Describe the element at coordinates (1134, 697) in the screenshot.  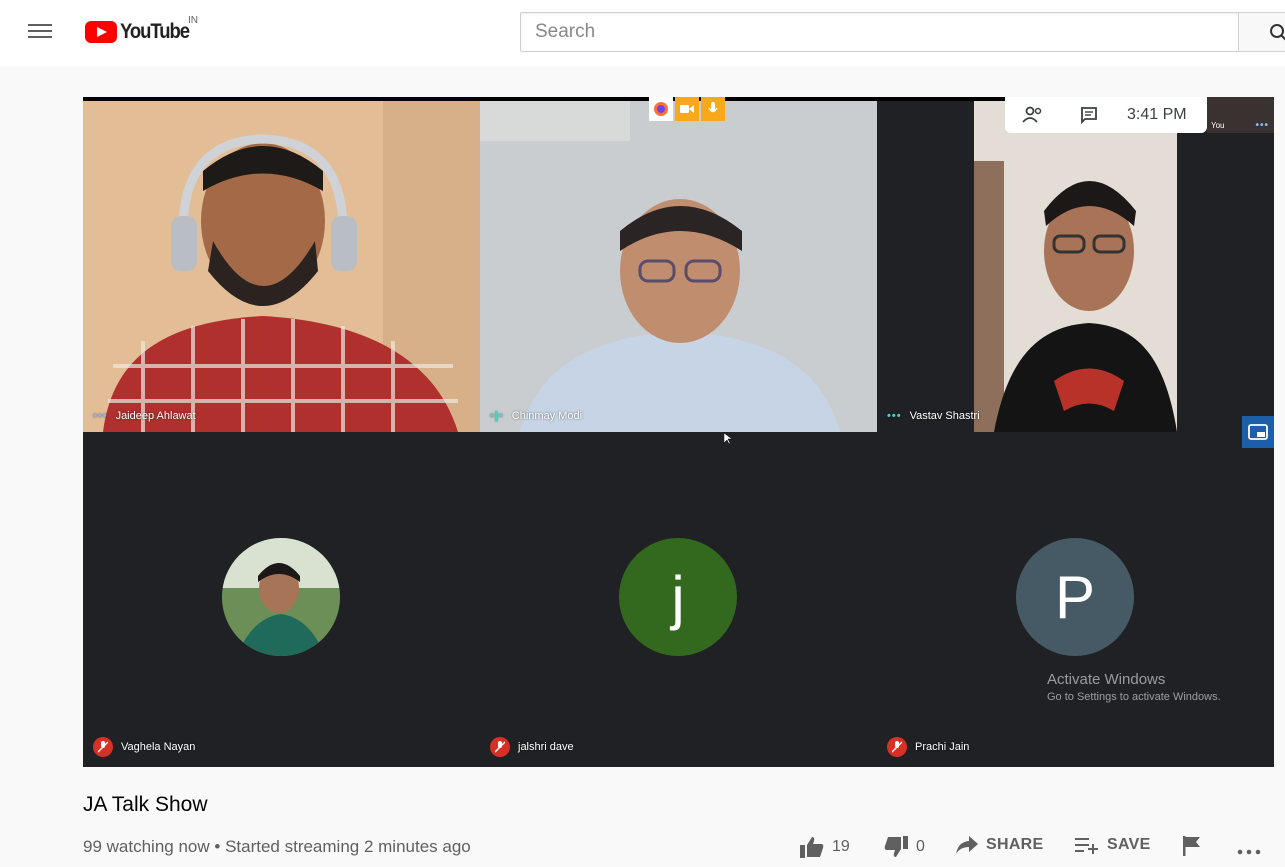
I see `watermark-subtitle: Go to Settings to activate Windows.` at that location.